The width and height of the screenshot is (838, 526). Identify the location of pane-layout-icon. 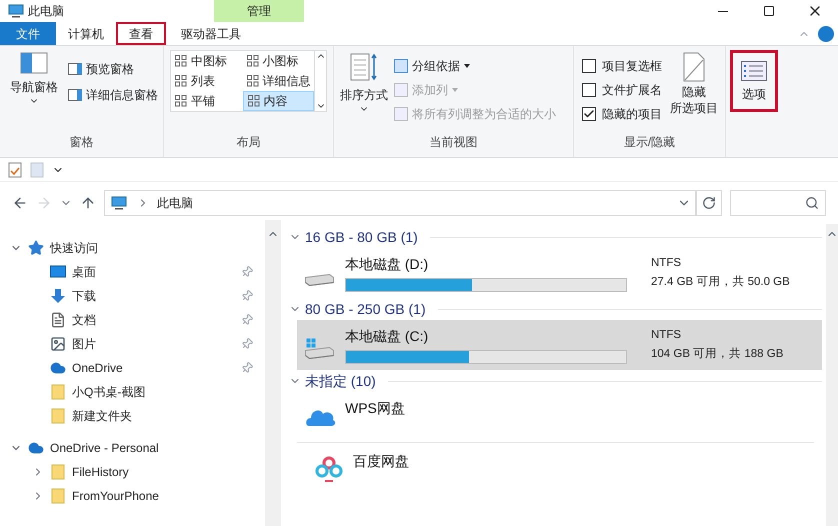
(34, 63).